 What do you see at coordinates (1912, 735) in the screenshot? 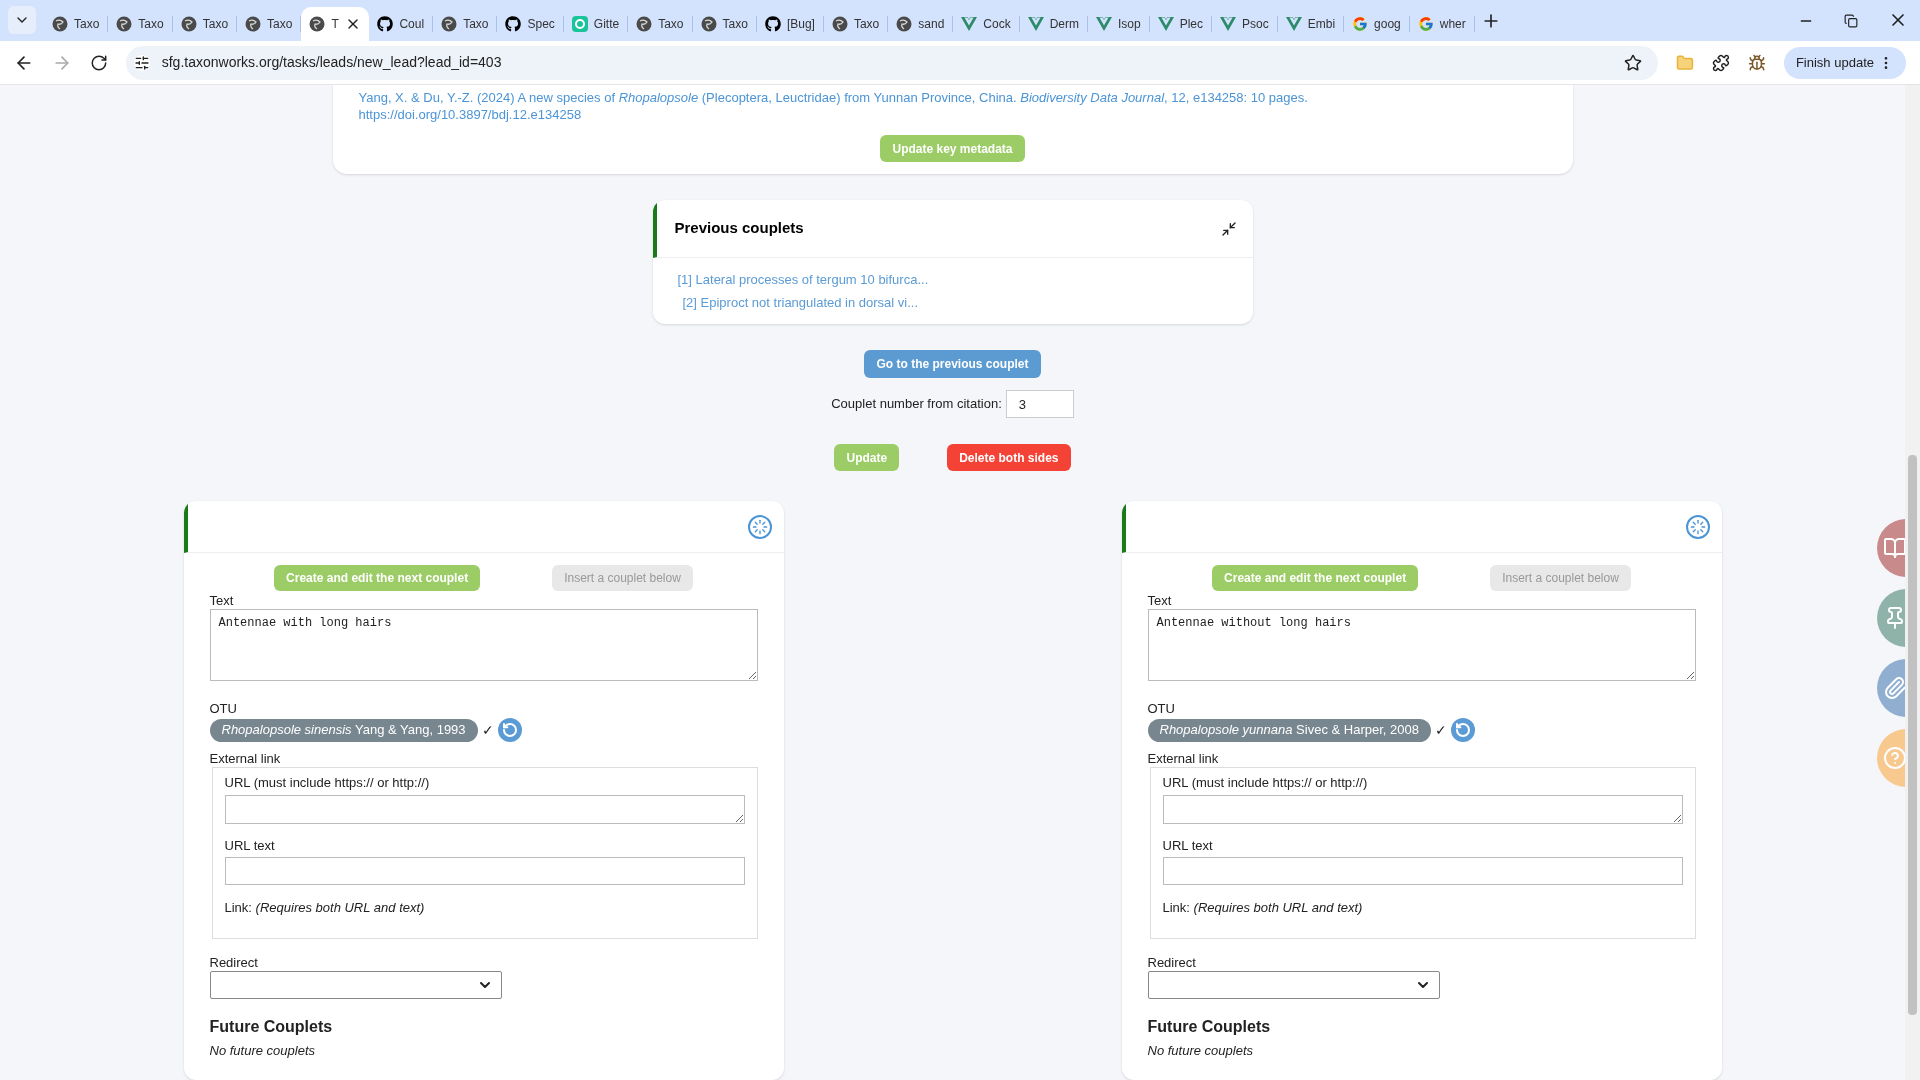
I see `scrollbar-thumb` at bounding box center [1912, 735].